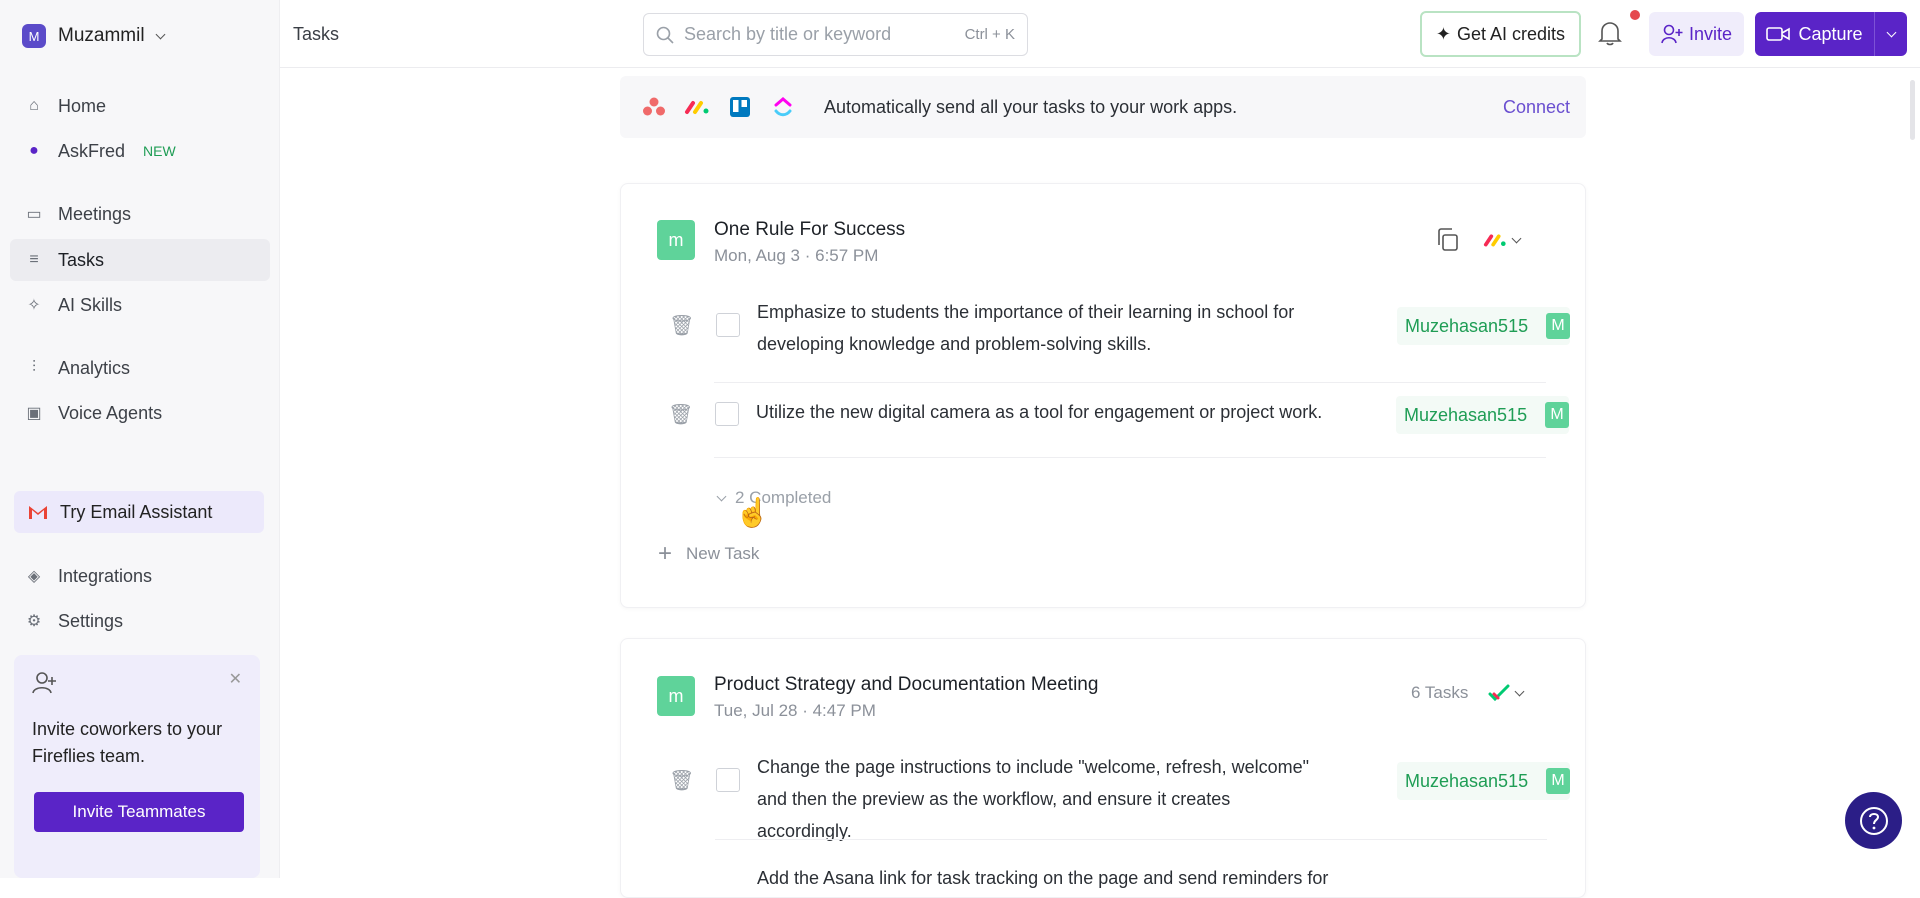  I want to click on capture-dropdown, so click(1891, 32).